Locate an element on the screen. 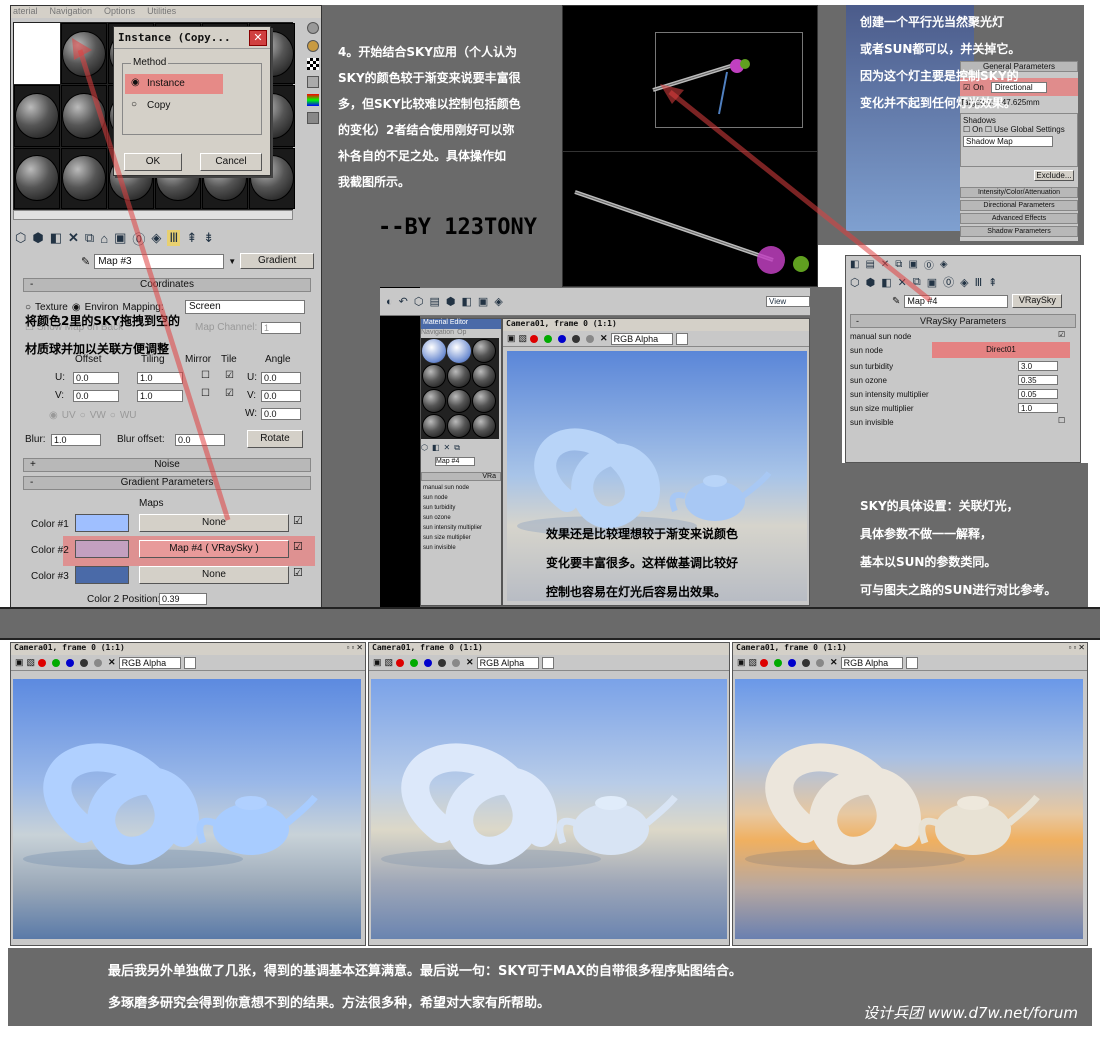 Image resolution: width=1100 pixels, height=1037 pixels. menu-item-material: aterial is located at coordinates (25, 12).